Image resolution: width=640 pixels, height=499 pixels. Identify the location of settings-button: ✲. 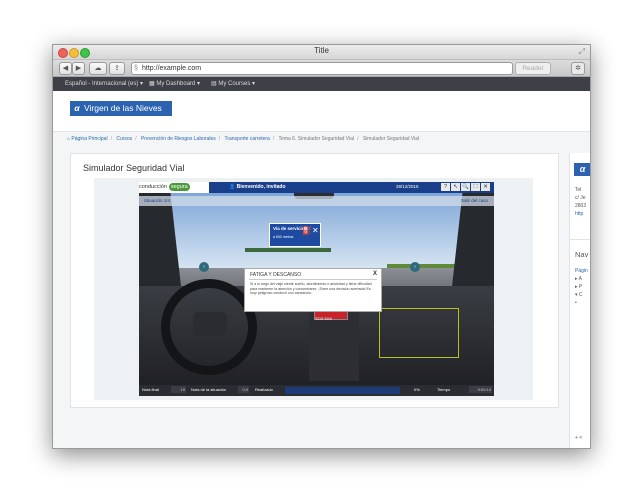
(578, 68).